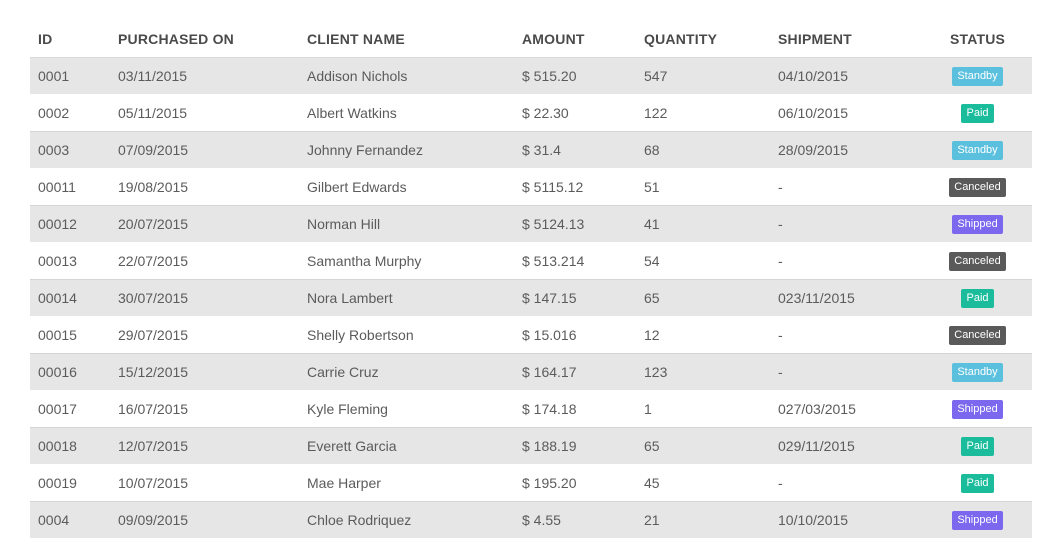 The width and height of the screenshot is (1053, 547). I want to click on cell-shipment: 04/10/2015, so click(846, 76).